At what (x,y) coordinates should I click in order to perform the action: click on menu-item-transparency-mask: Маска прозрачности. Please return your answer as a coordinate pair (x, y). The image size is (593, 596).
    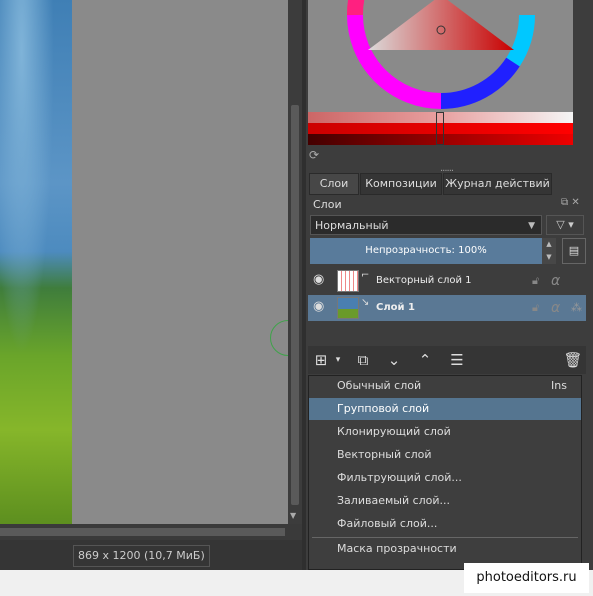
    Looking at the image, I should click on (445, 549).